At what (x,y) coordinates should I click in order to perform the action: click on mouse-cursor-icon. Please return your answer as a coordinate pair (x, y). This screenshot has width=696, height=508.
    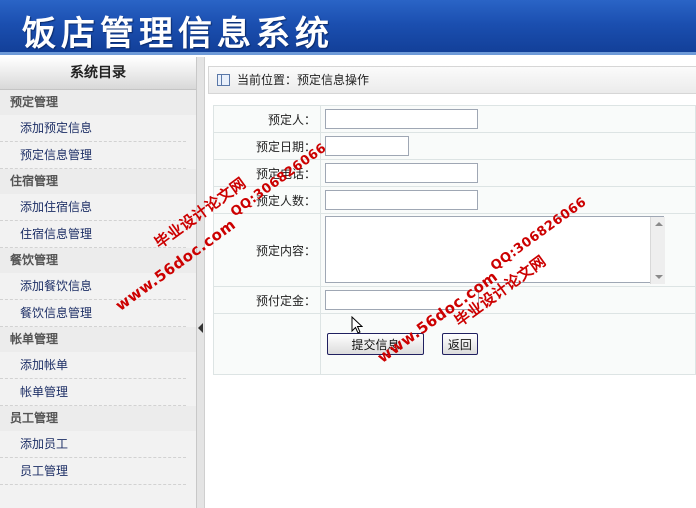
    Looking at the image, I should click on (357, 325).